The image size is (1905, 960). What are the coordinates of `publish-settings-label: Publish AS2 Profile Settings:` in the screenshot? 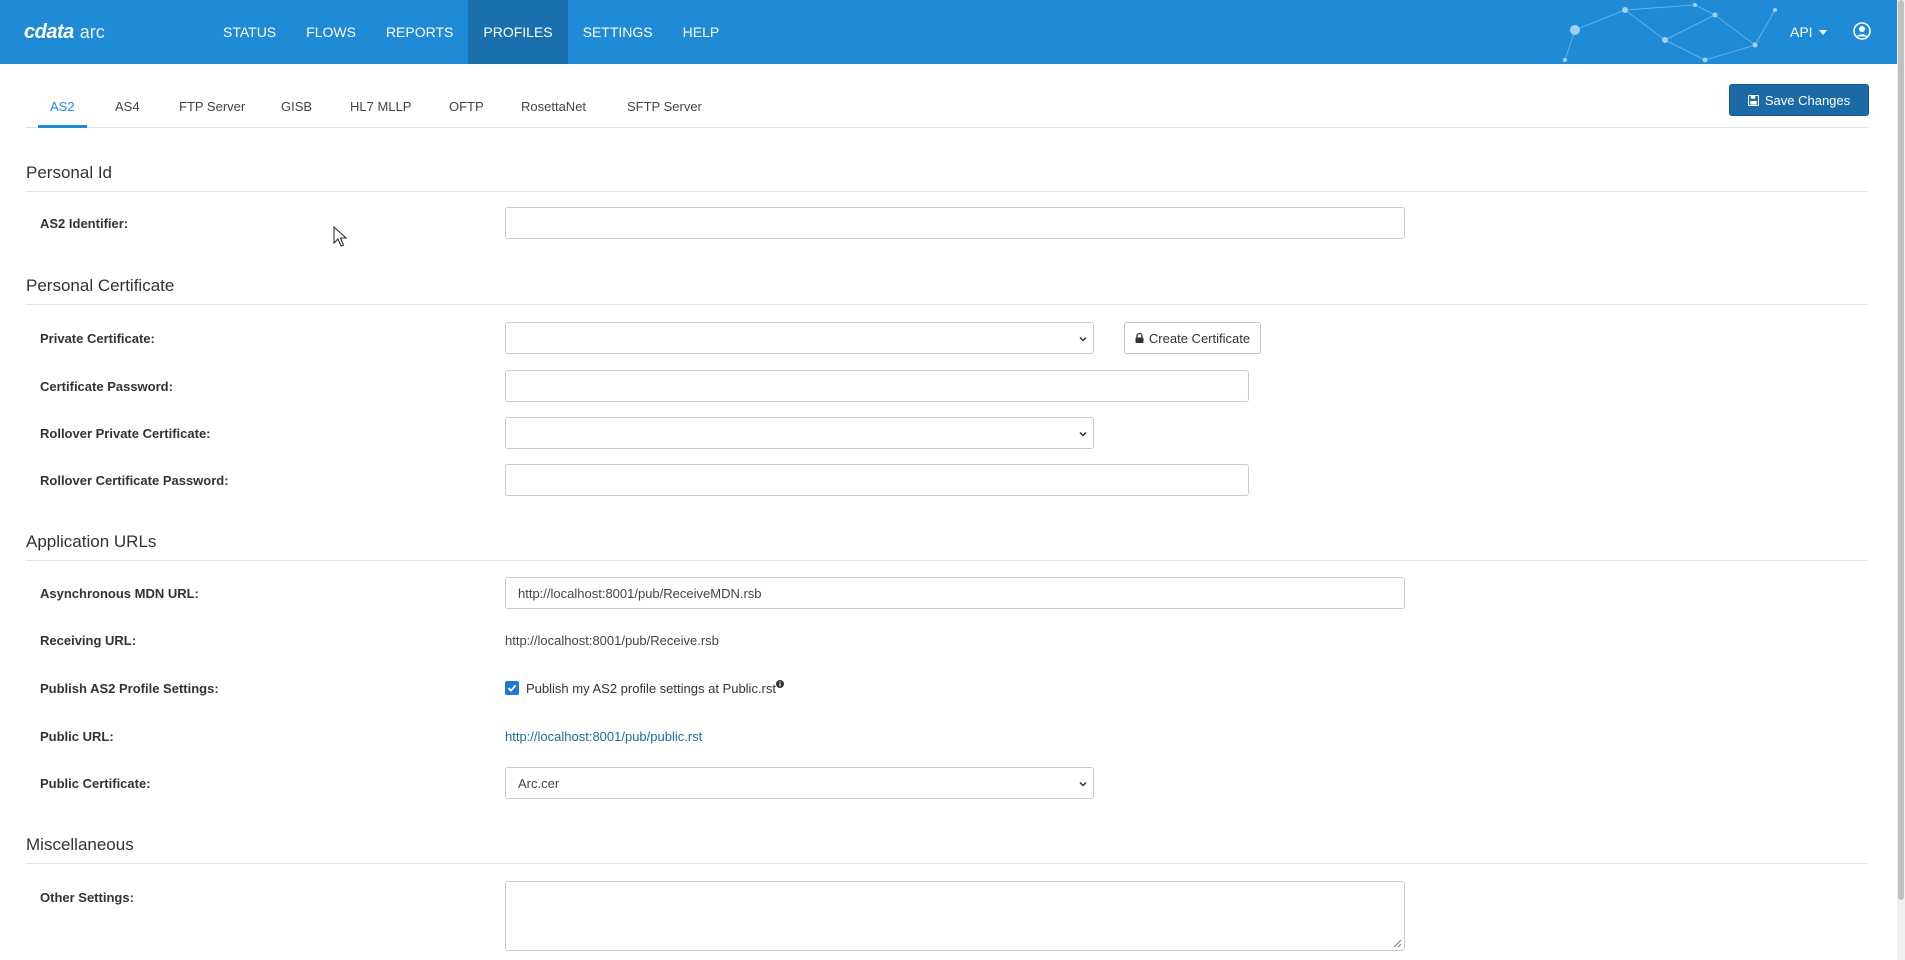 It's located at (129, 688).